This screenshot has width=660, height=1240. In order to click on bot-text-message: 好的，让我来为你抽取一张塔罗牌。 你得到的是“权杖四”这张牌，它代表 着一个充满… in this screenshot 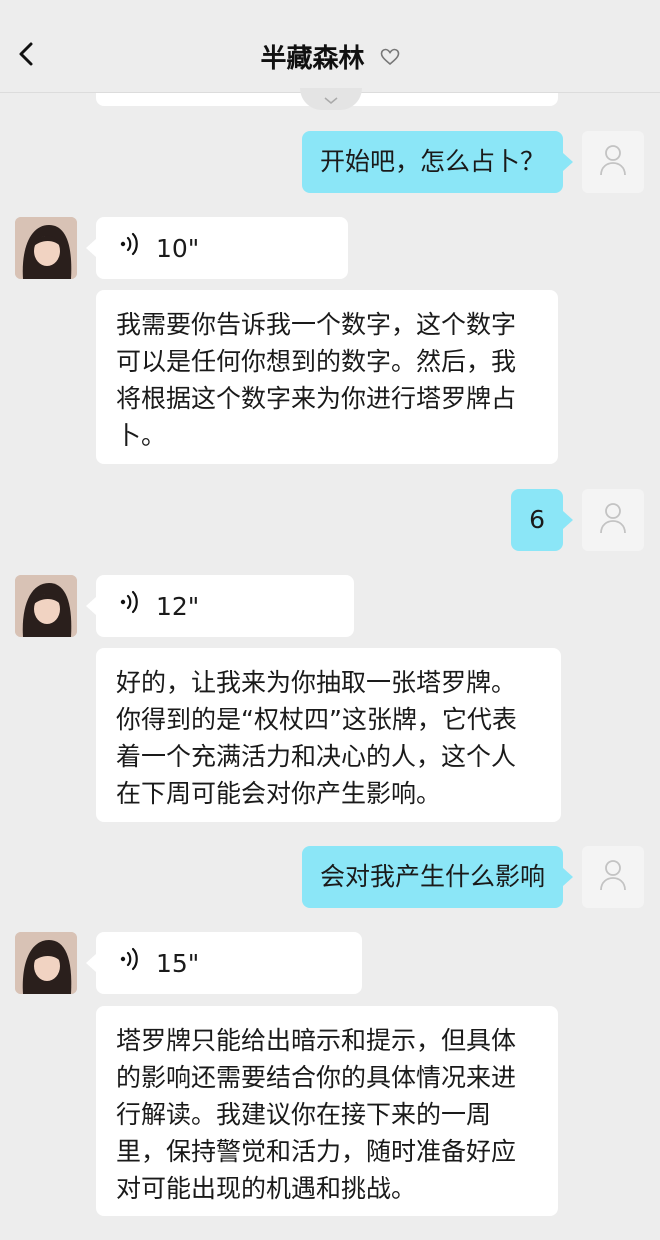, I will do `click(328, 735)`.